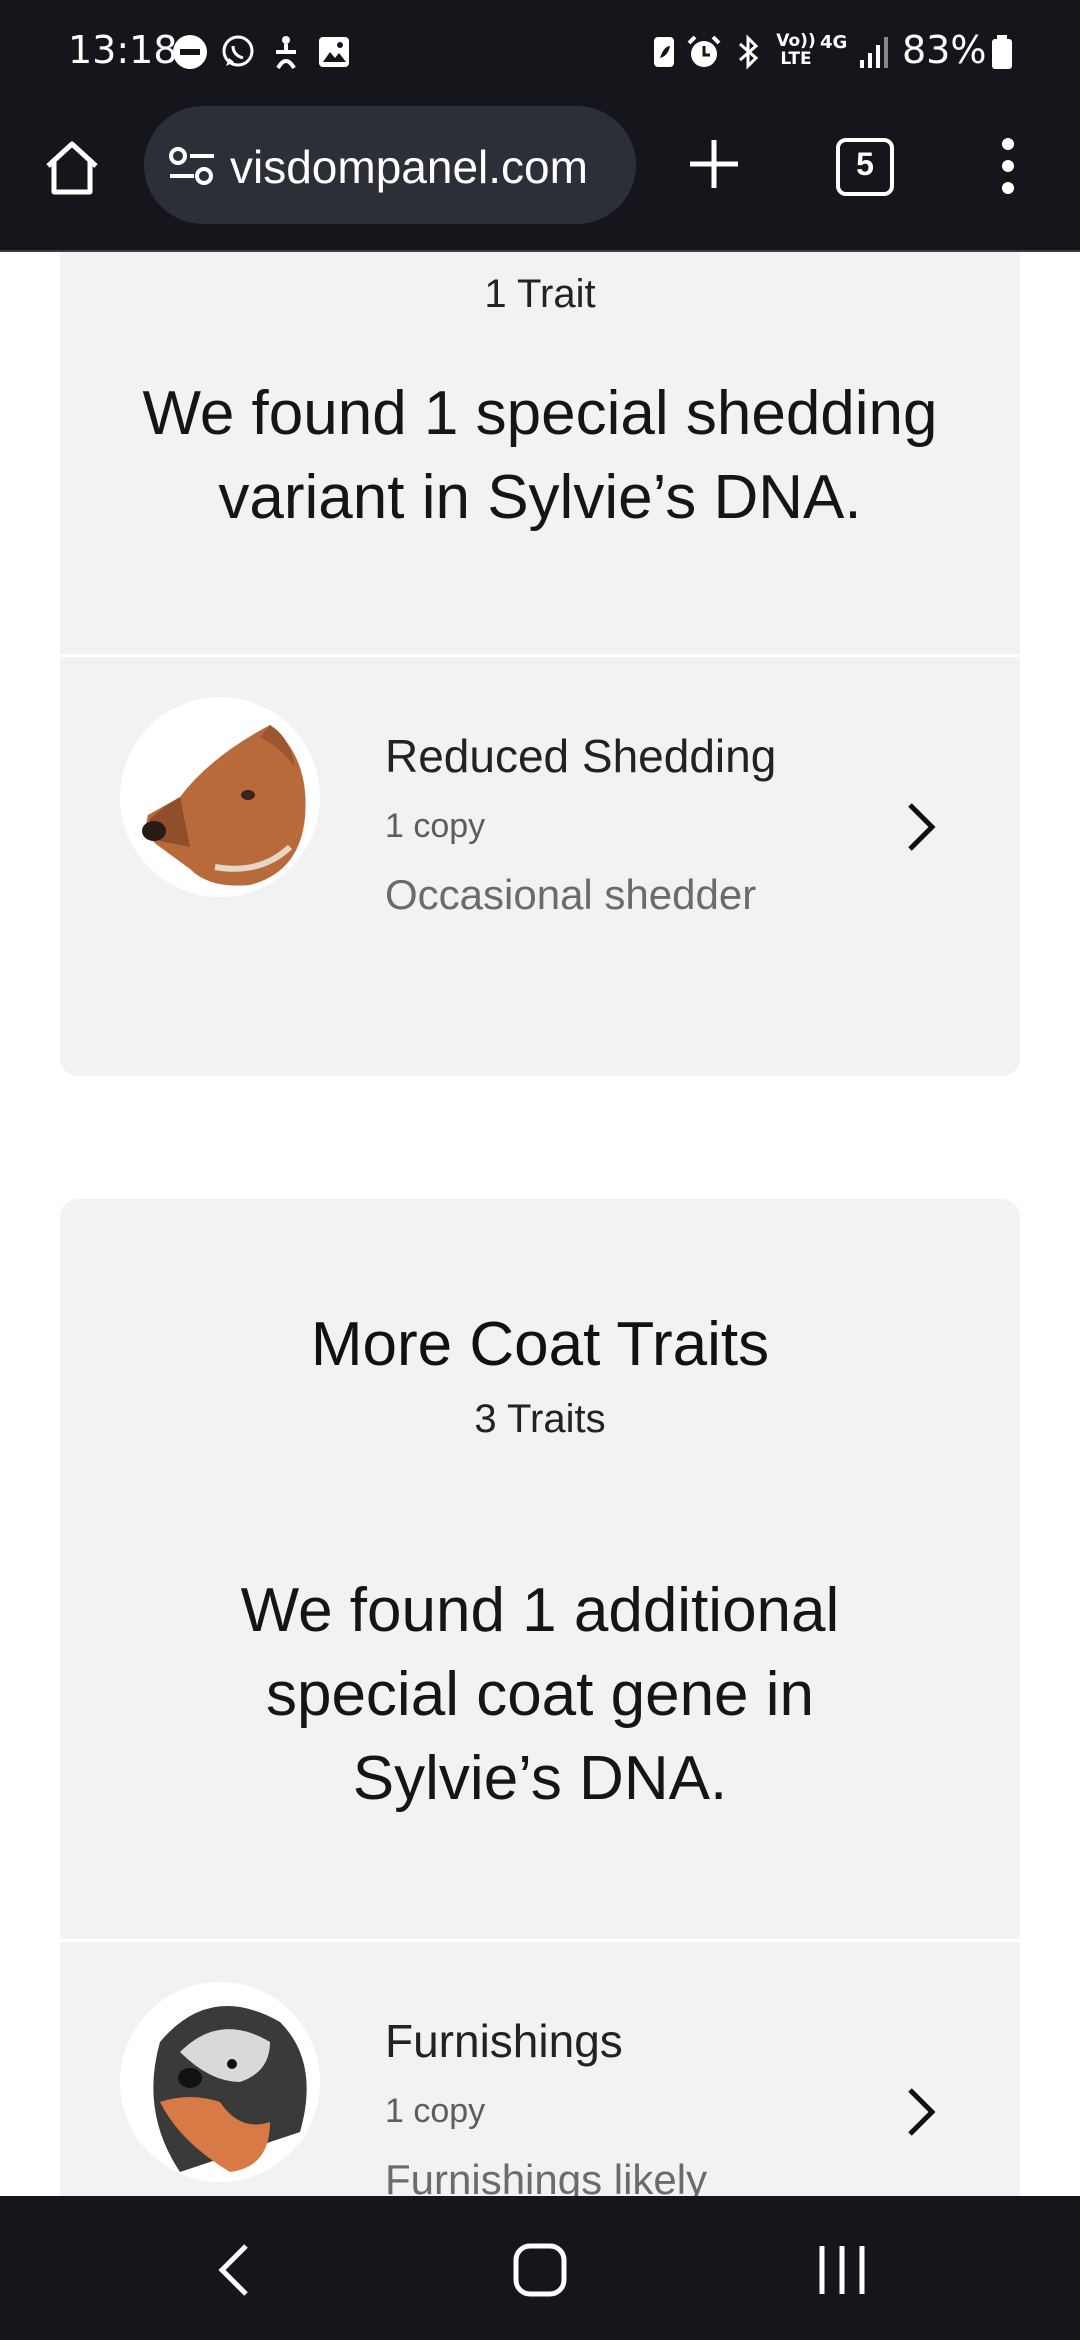 The width and height of the screenshot is (1080, 2340). Describe the element at coordinates (749, 52) in the screenshot. I see `bluetooth-icon` at that location.